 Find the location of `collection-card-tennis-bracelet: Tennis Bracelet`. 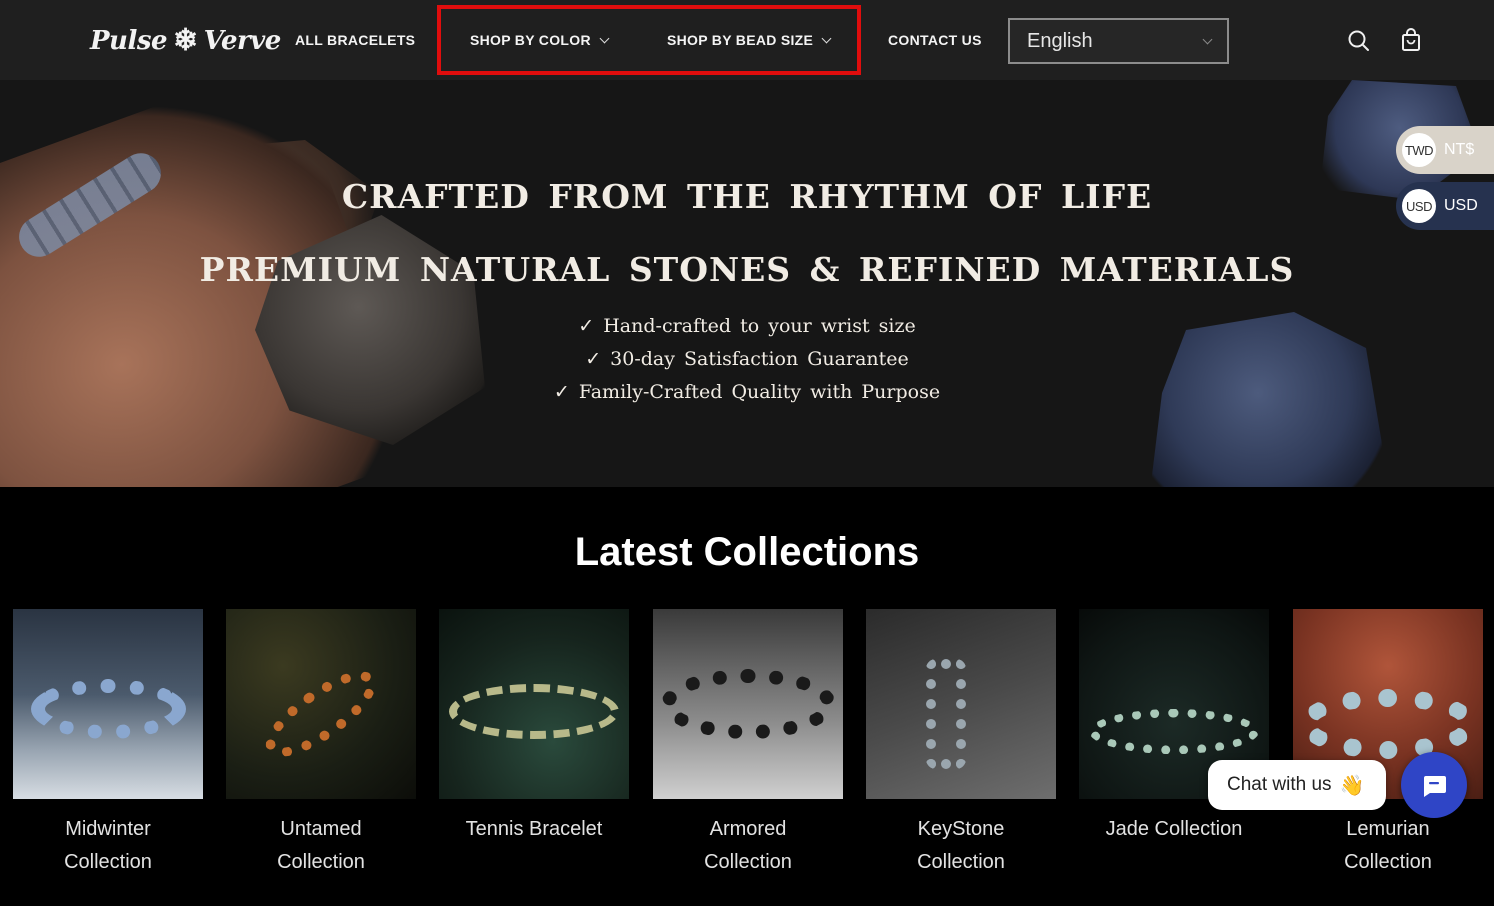

collection-card-tennis-bracelet: Tennis Bracelet is located at coordinates (534, 727).